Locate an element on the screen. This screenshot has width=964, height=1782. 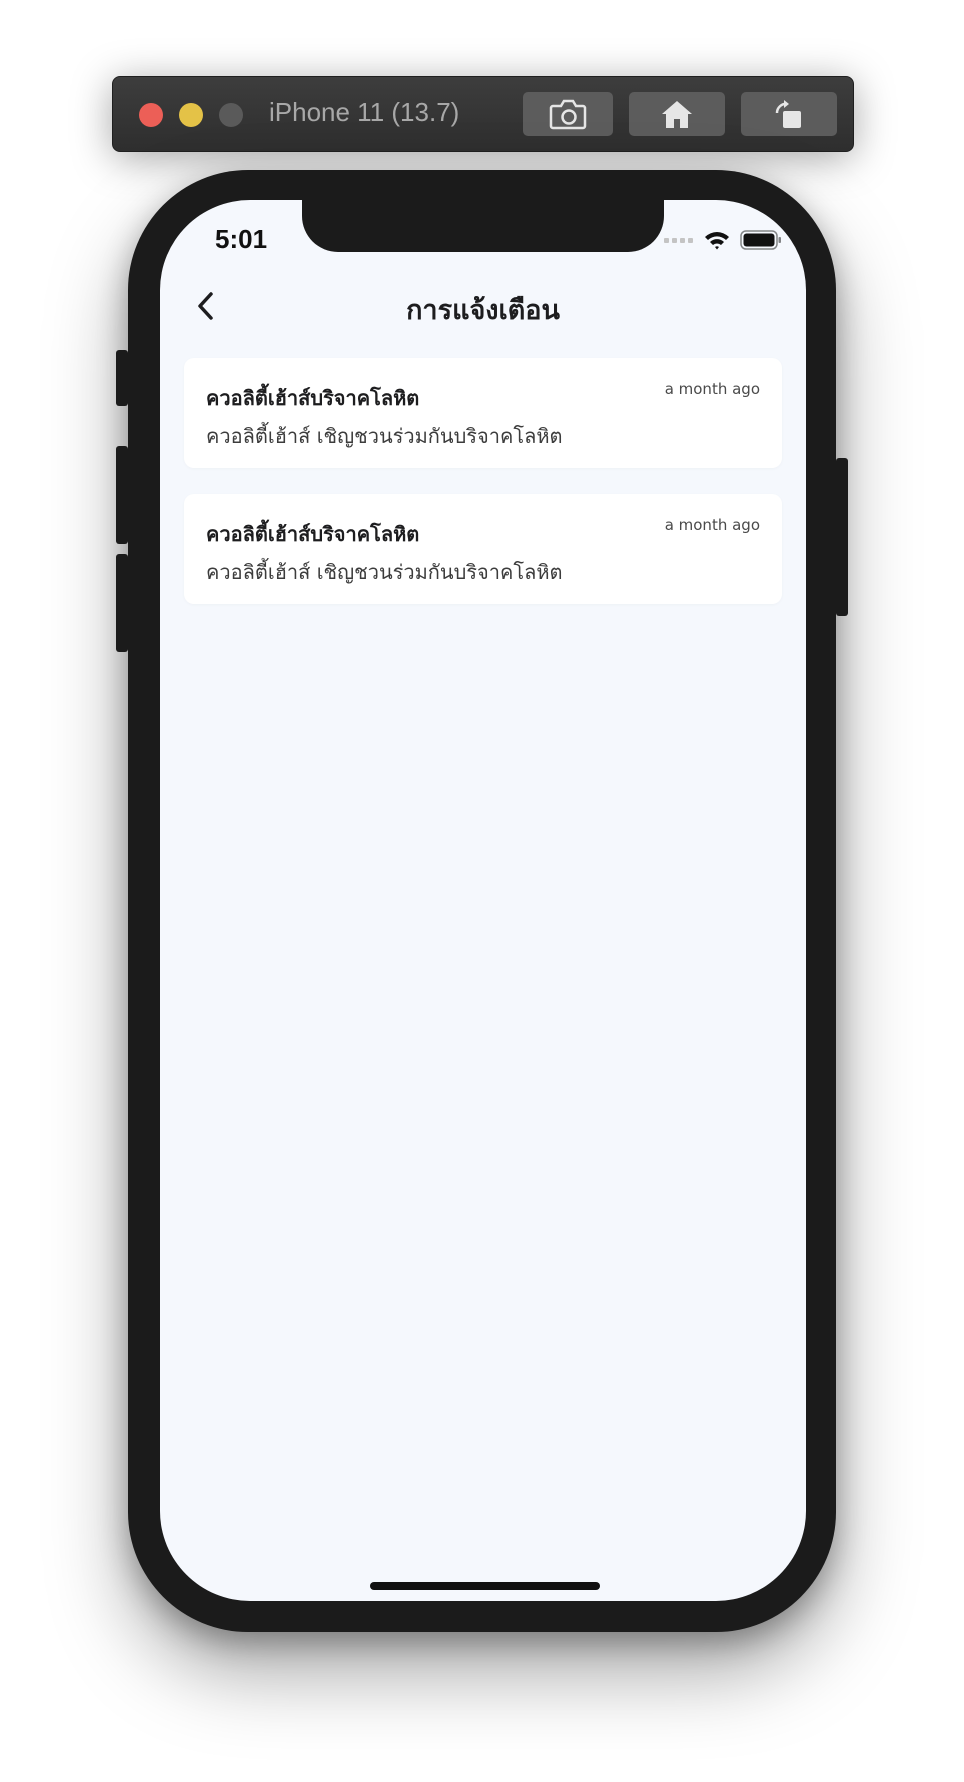
volume-down-button is located at coordinates (122, 603).